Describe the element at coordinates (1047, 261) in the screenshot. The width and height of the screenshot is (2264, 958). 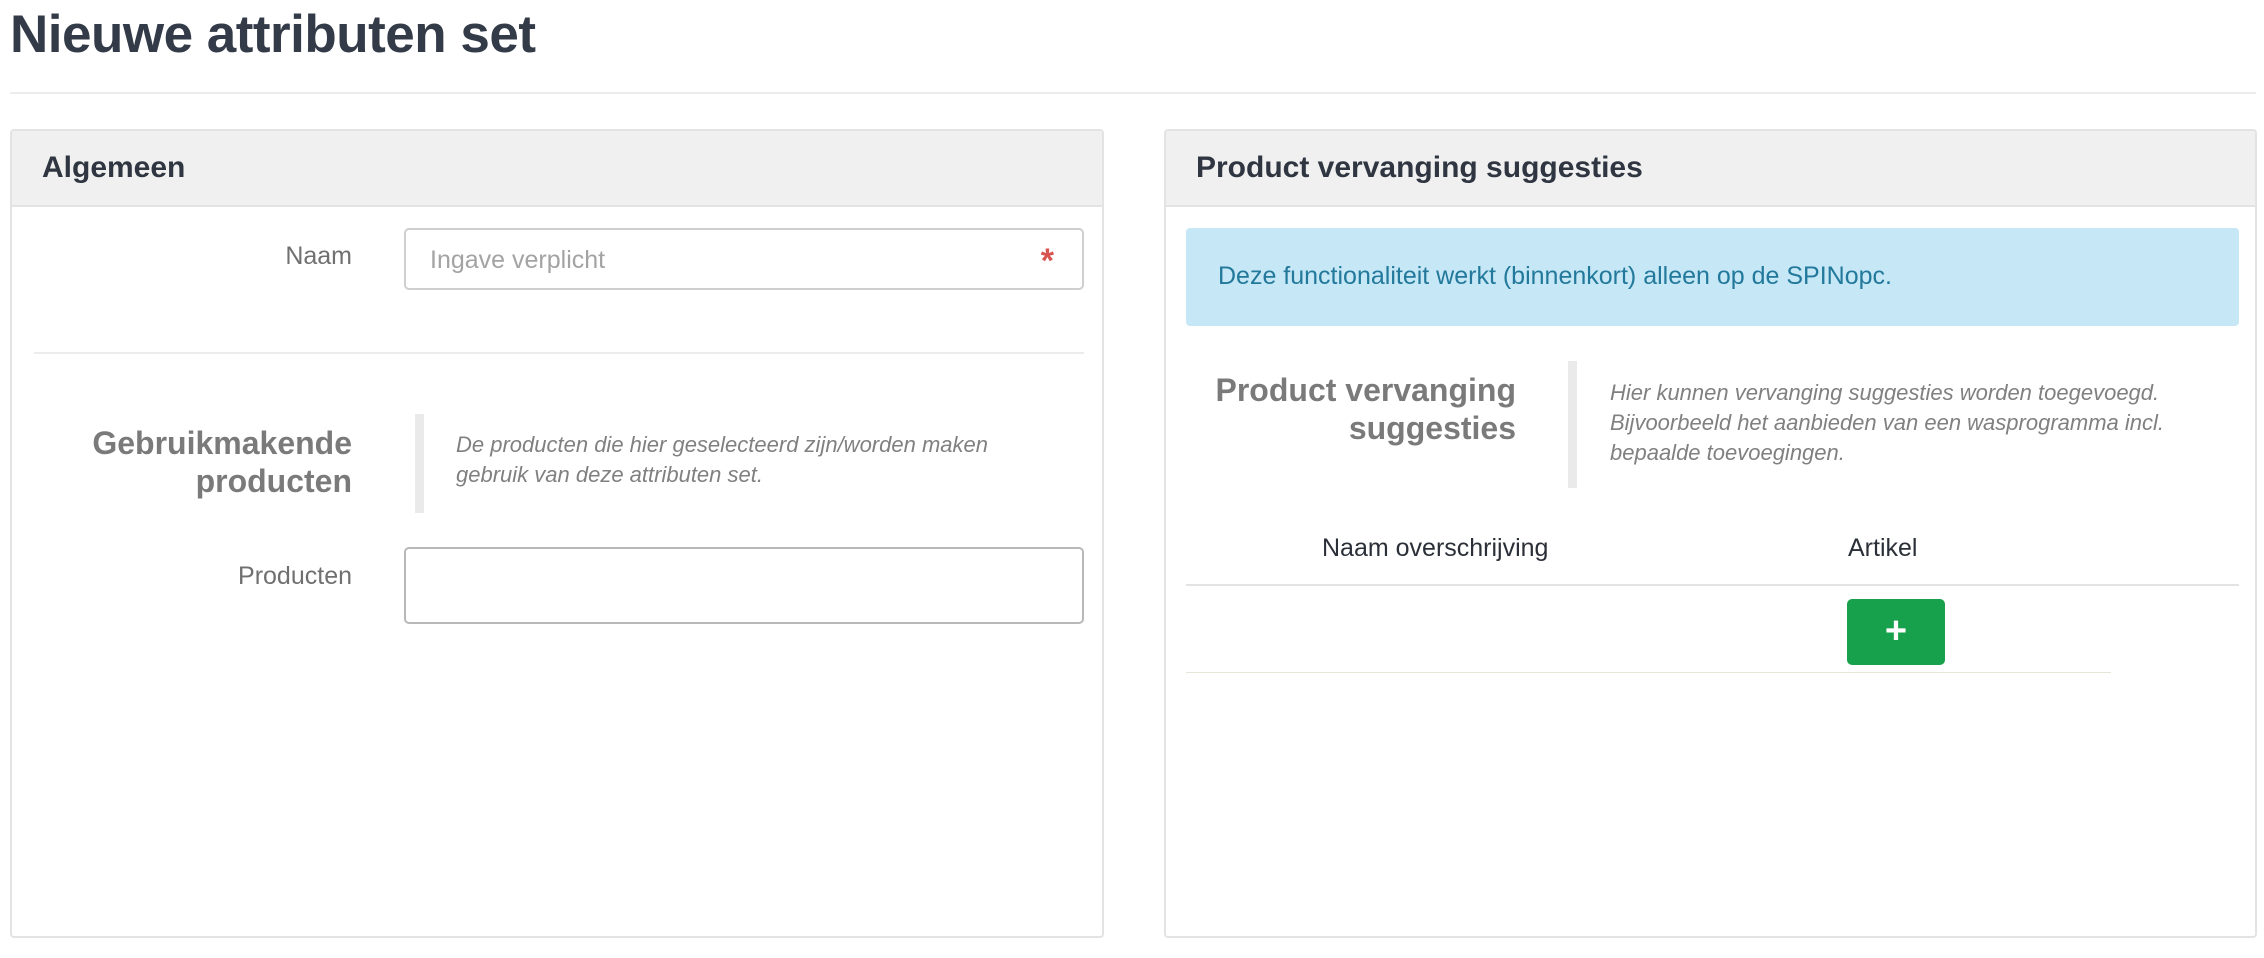
I see `required-asterisk-icon: *` at that location.